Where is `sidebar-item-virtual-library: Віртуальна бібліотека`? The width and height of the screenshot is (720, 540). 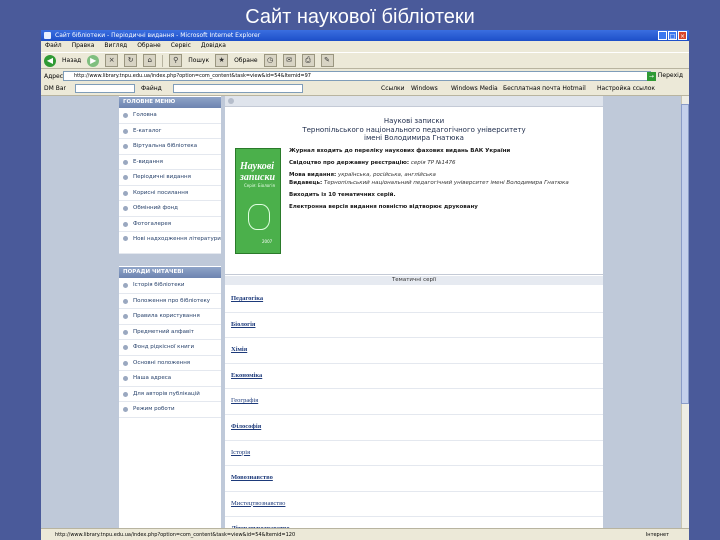 sidebar-item-virtual-library: Віртуальна бібліотека is located at coordinates (170, 147).